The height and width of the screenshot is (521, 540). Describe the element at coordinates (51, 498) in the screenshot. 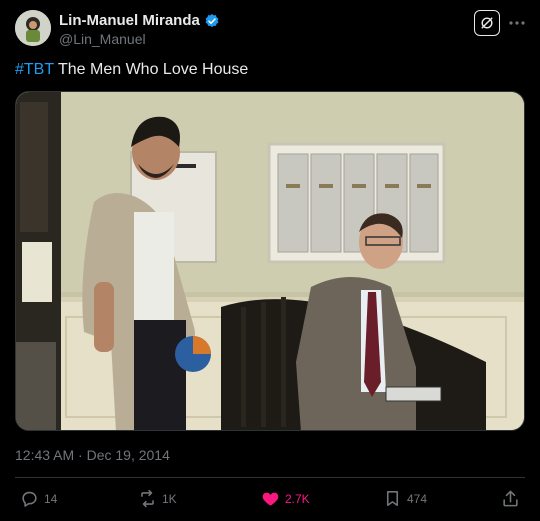

I see `reply-count: 14` at that location.